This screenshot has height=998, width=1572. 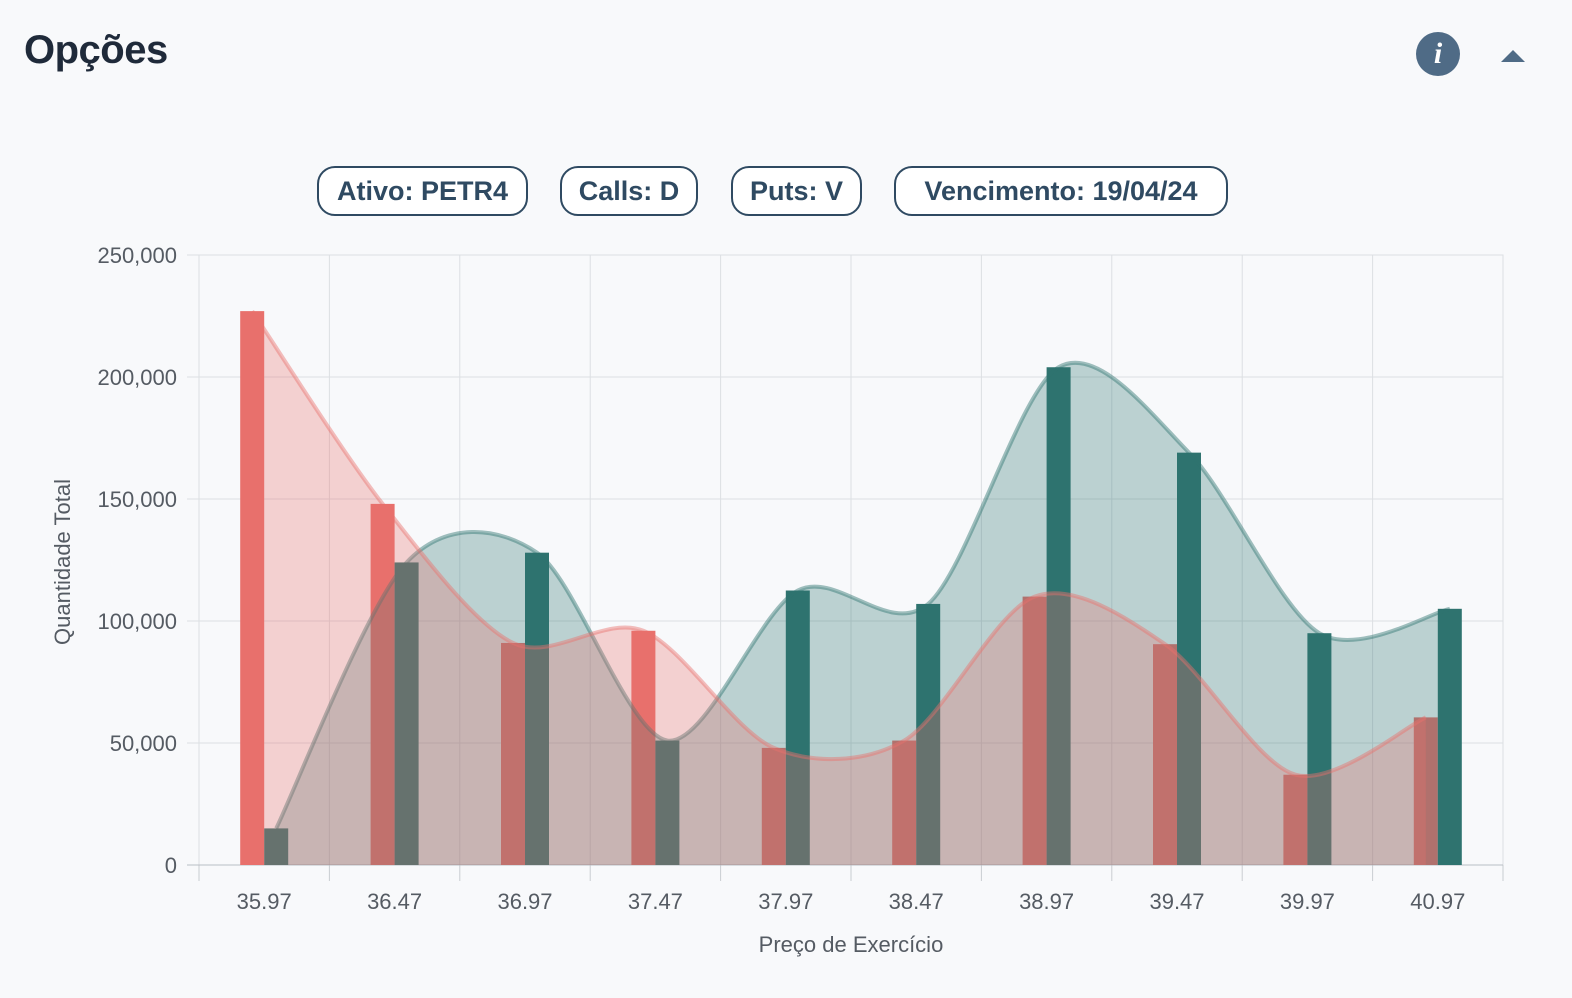 What do you see at coordinates (137, 377) in the screenshot?
I see `y-tick-label: 200,000` at bounding box center [137, 377].